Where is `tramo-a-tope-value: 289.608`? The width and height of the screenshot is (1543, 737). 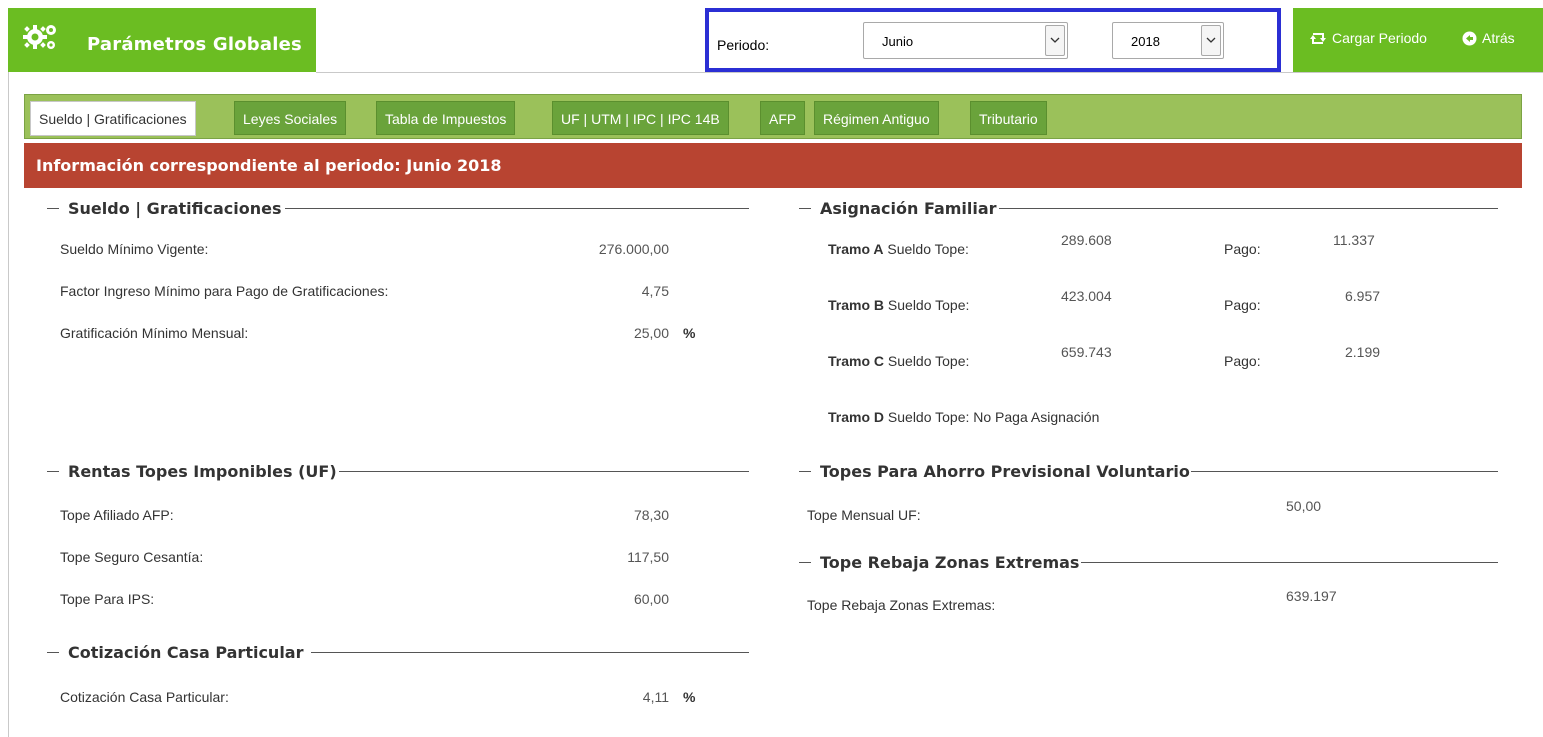
tramo-a-tope-value: 289.608 is located at coordinates (1086, 240).